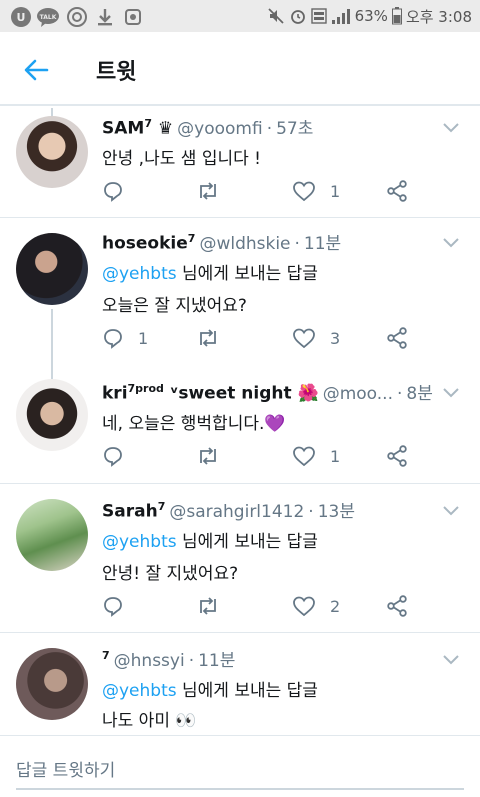 This screenshot has height=797, width=480. Describe the element at coordinates (275, 16) in the screenshot. I see `mute-icon` at that location.